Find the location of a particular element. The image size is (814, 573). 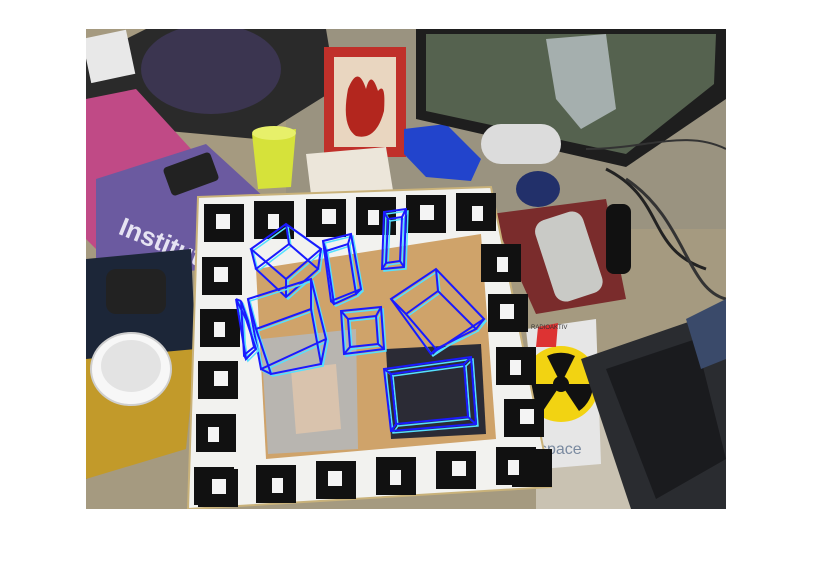

gamepad is located at coordinates (136, 291).